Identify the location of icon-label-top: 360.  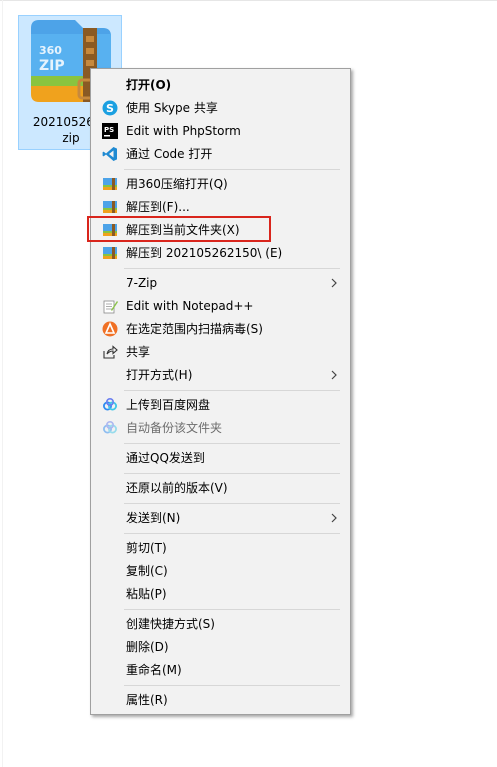
(50, 50).